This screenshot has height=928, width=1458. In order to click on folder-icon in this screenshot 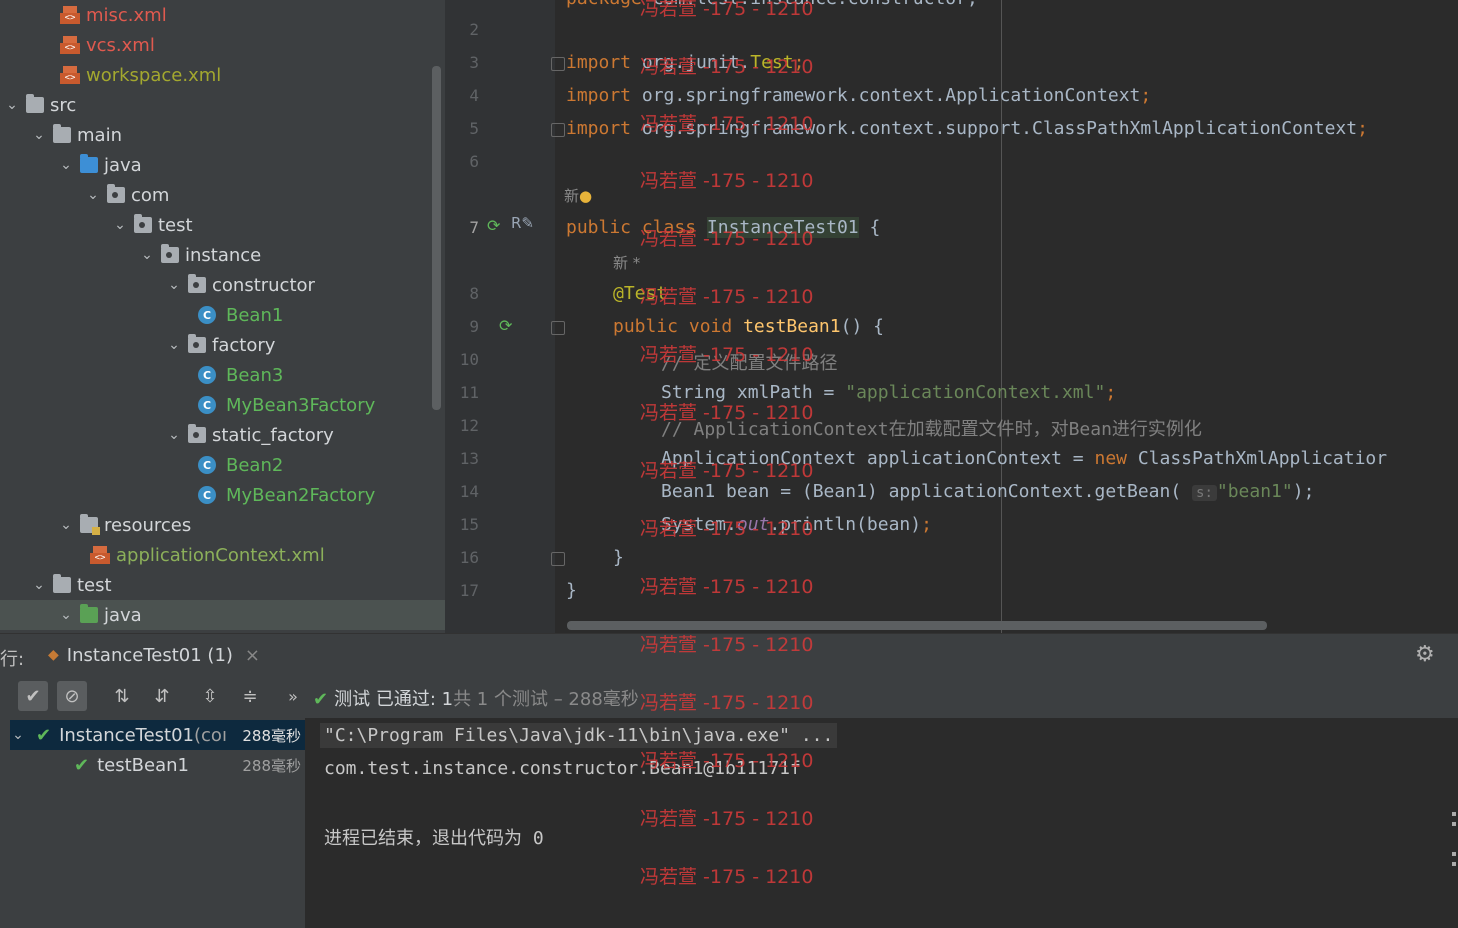, I will do `click(62, 583)`.